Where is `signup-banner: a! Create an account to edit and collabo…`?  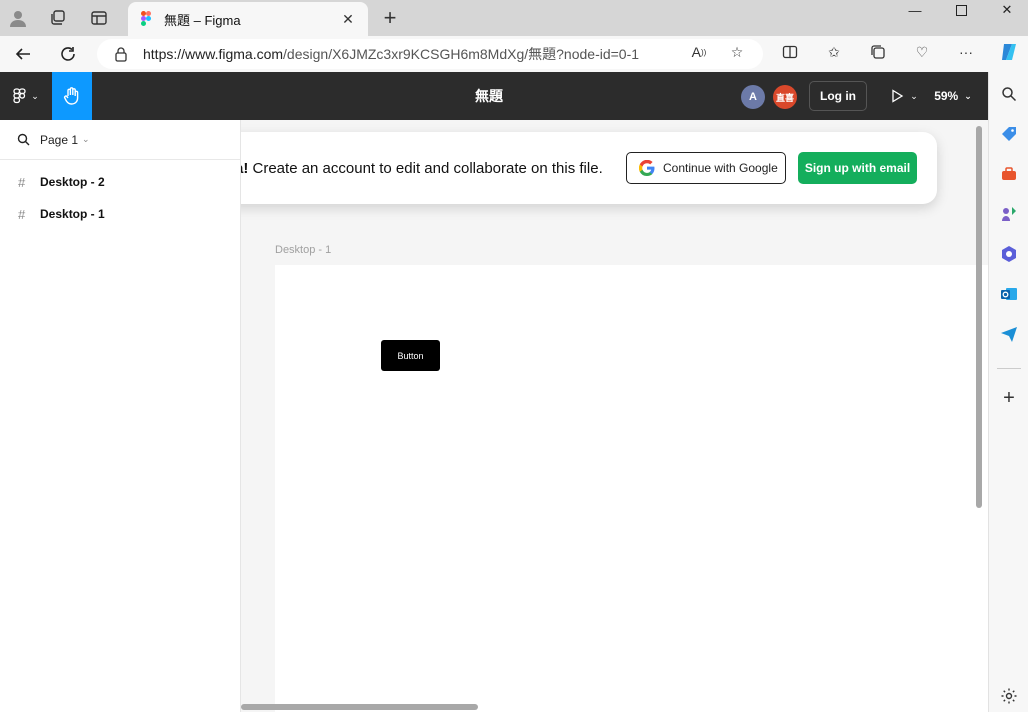 signup-banner: a! Create an account to edit and collabo… is located at coordinates (589, 168).